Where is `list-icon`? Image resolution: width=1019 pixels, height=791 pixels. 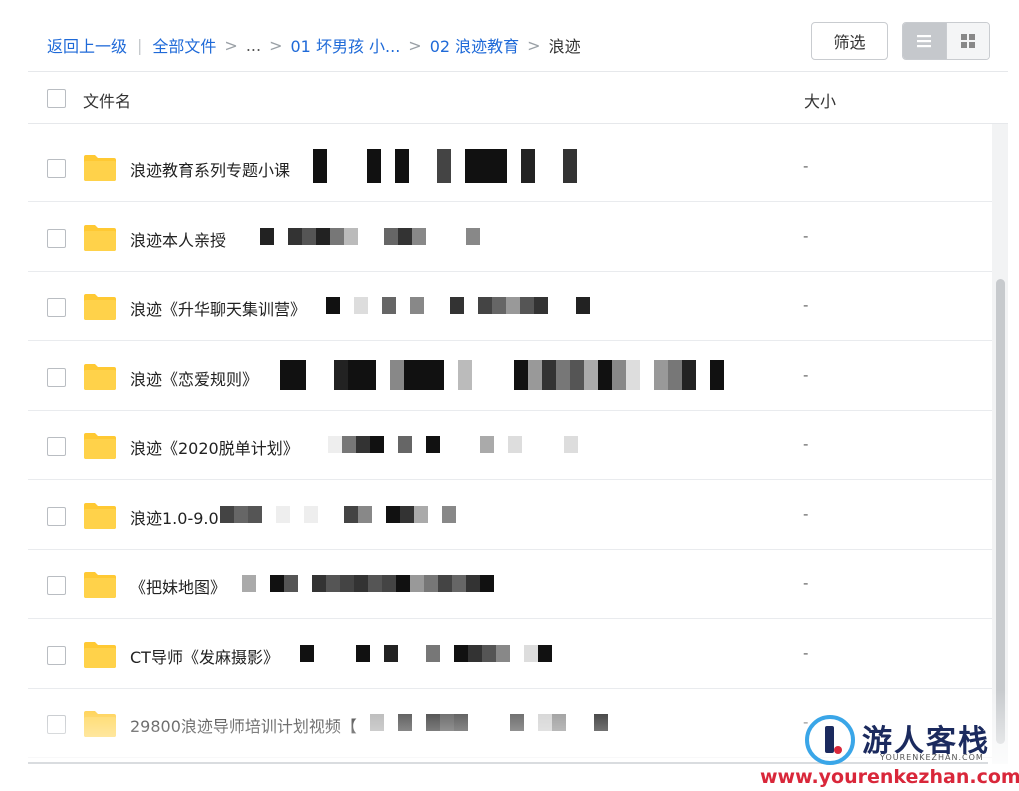
list-icon is located at coordinates (924, 41).